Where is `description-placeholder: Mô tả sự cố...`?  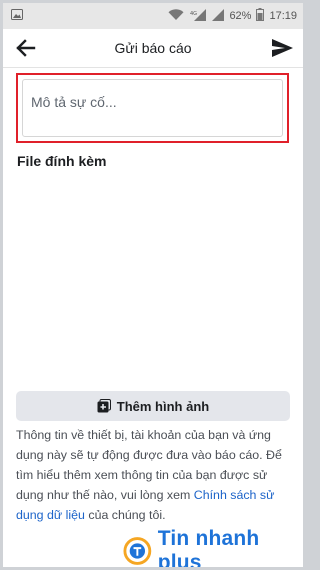
description-placeholder: Mô tả sự cố... is located at coordinates (74, 102).